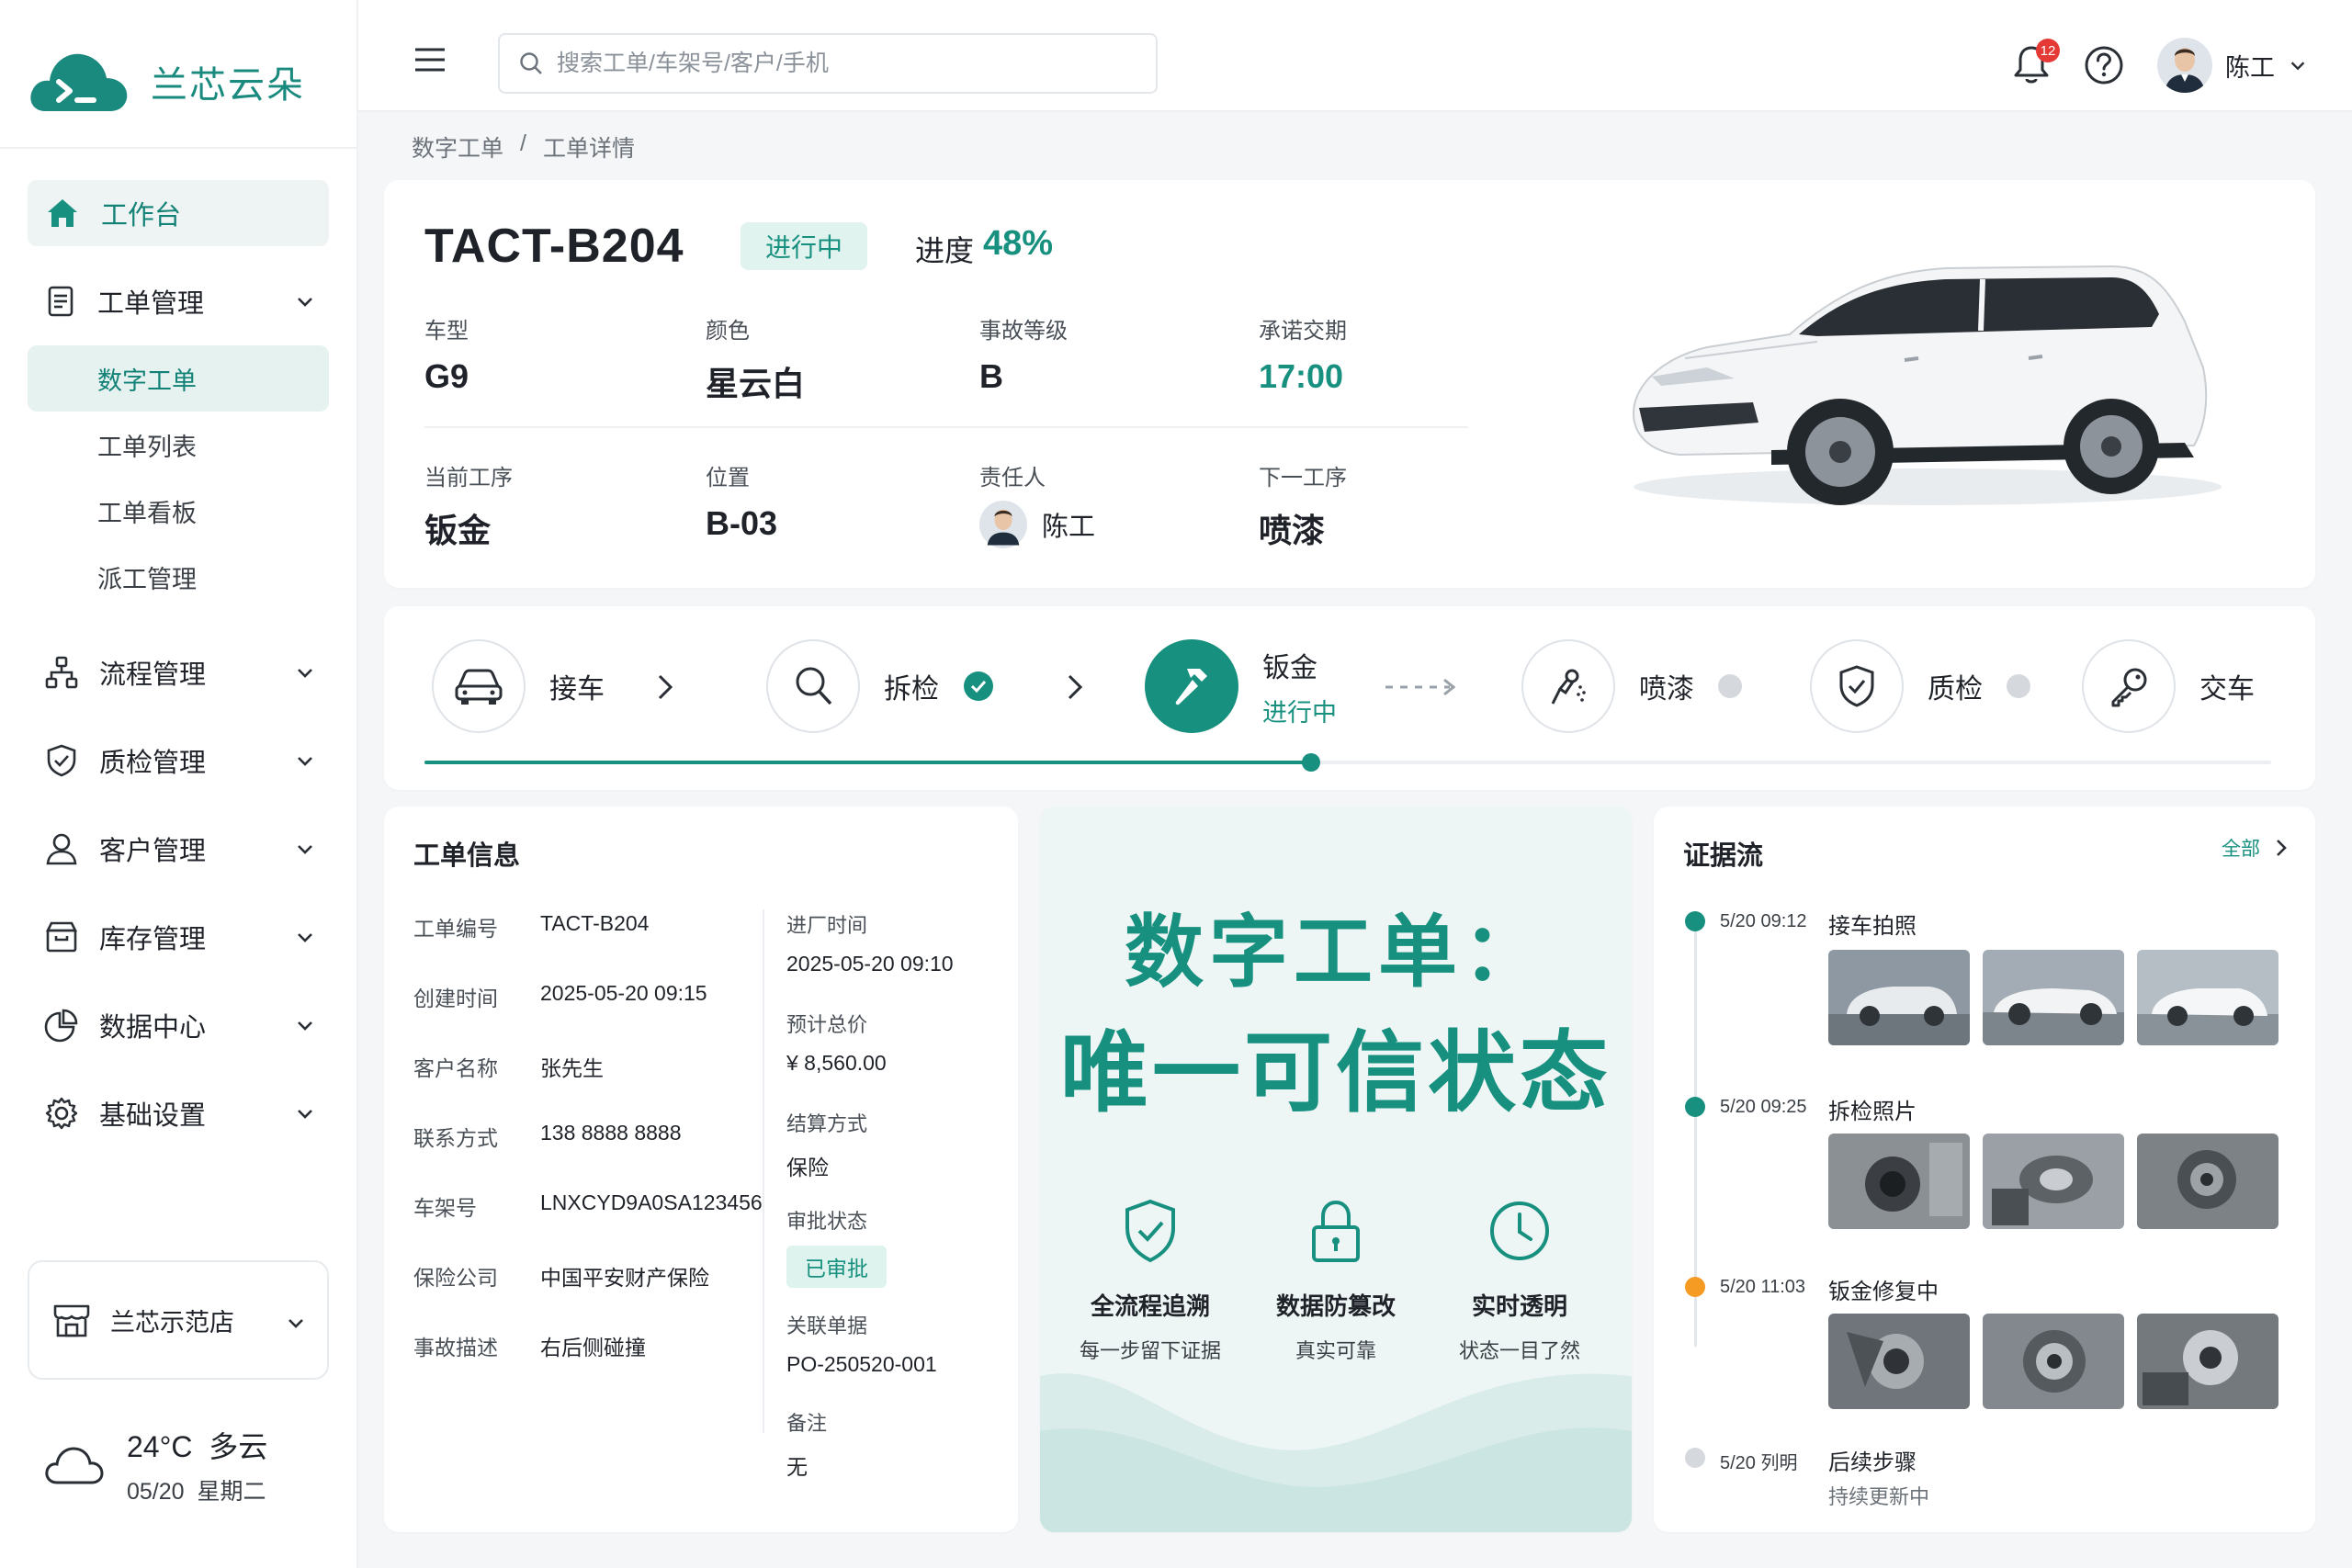 The image size is (2352, 1568). I want to click on info-value: 张先生, so click(572, 1068).